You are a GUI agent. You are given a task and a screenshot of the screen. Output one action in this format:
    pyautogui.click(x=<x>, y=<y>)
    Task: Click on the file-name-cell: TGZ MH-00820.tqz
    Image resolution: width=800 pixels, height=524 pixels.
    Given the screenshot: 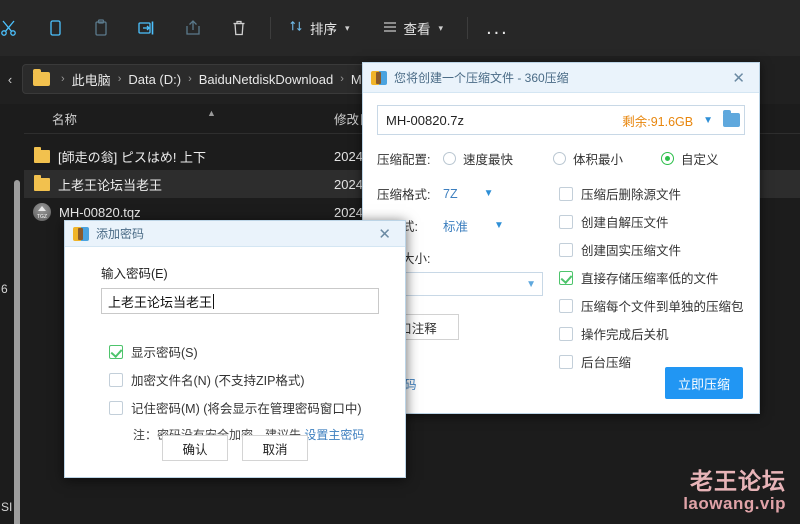 What is the action you would take?
    pyautogui.click(x=179, y=212)
    